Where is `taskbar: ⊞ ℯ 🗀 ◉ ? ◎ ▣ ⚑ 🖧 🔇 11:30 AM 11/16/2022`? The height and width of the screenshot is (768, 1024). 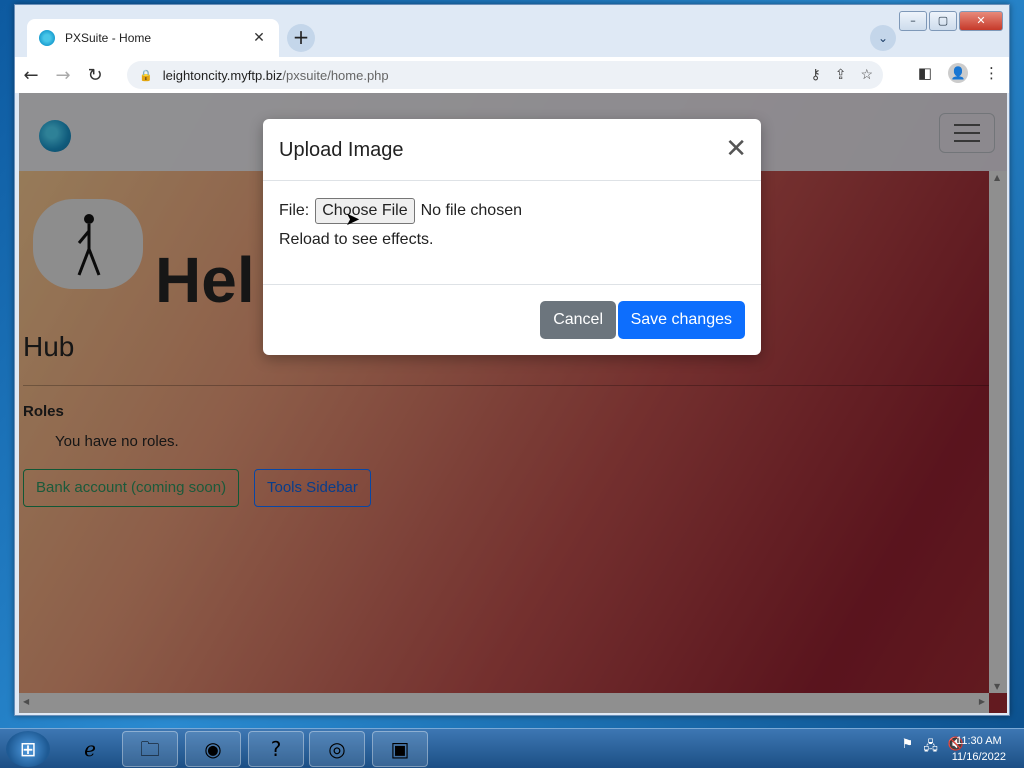 taskbar: ⊞ ℯ 🗀 ◉ ? ◎ ▣ ⚑ 🖧 🔇 11:30 AM 11/16/2022 is located at coordinates (512, 748).